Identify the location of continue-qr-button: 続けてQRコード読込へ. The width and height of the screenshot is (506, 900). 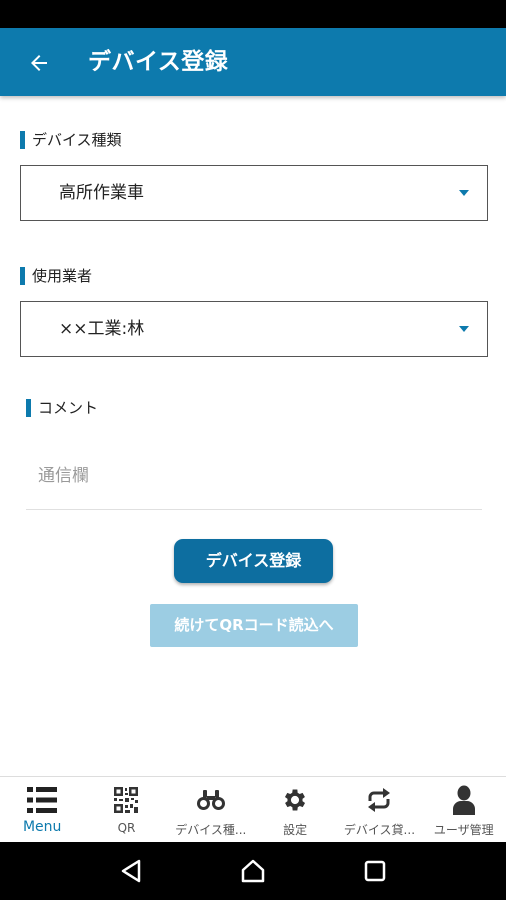
(254, 625).